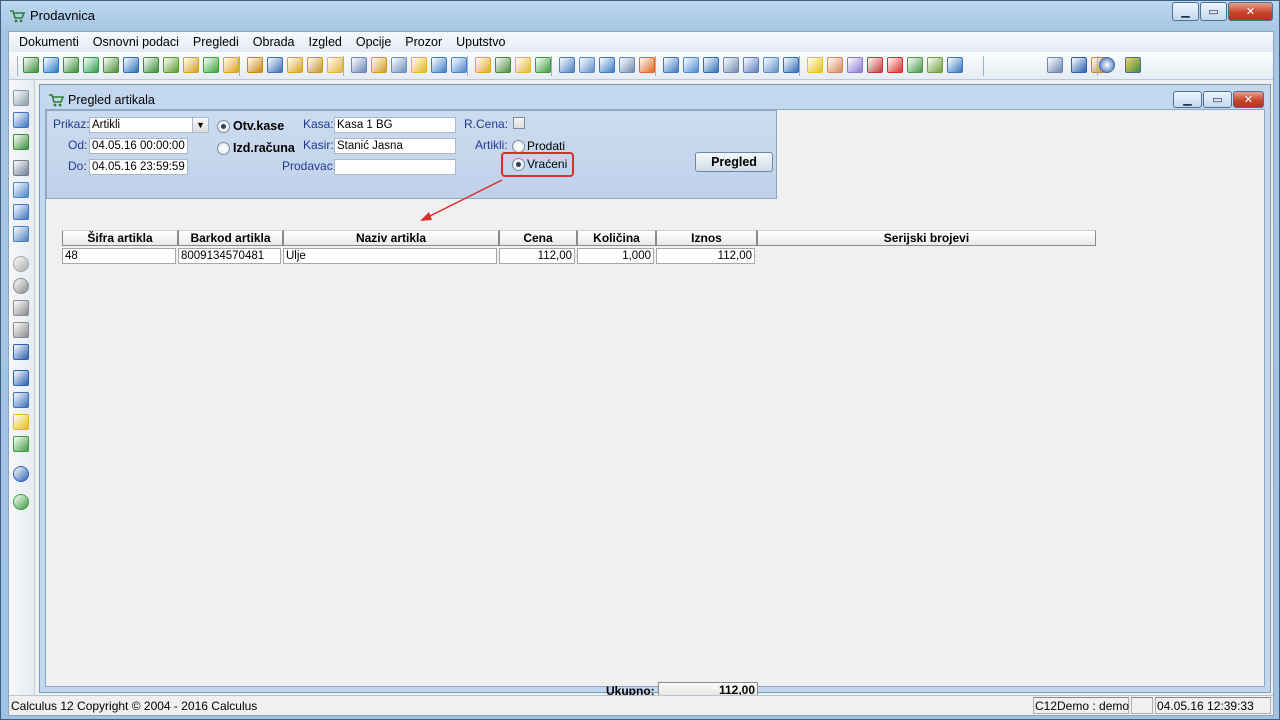 This screenshot has height=720, width=1280. I want to click on cell-iznos: 112,00, so click(705, 256).